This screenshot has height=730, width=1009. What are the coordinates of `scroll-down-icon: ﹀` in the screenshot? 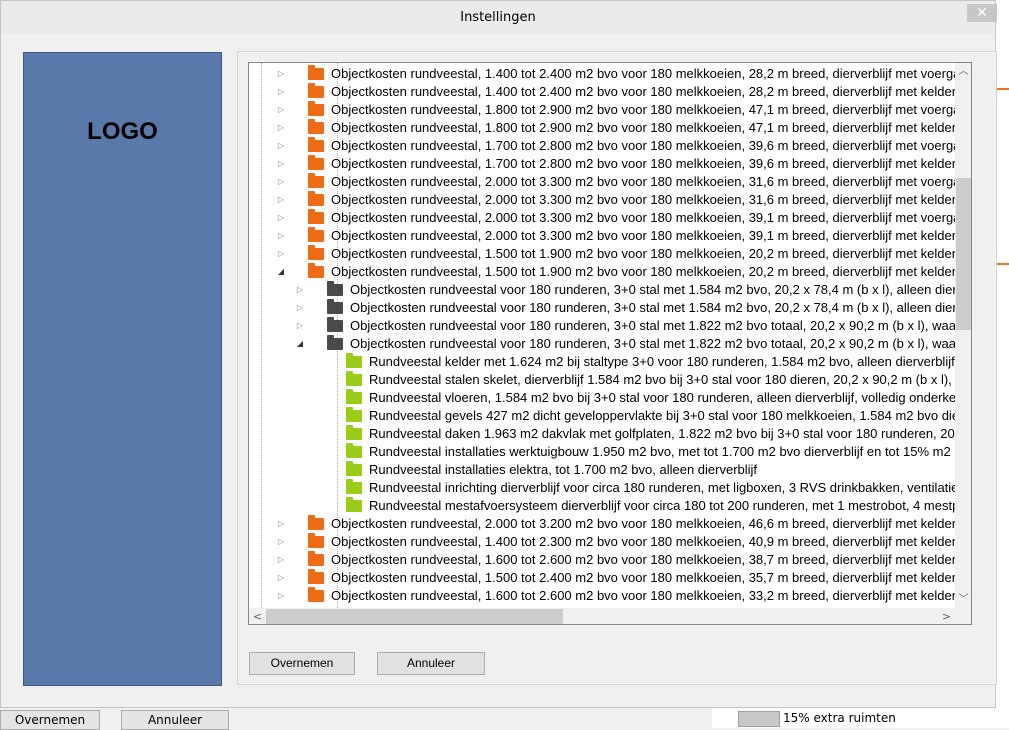 It's located at (963, 599).